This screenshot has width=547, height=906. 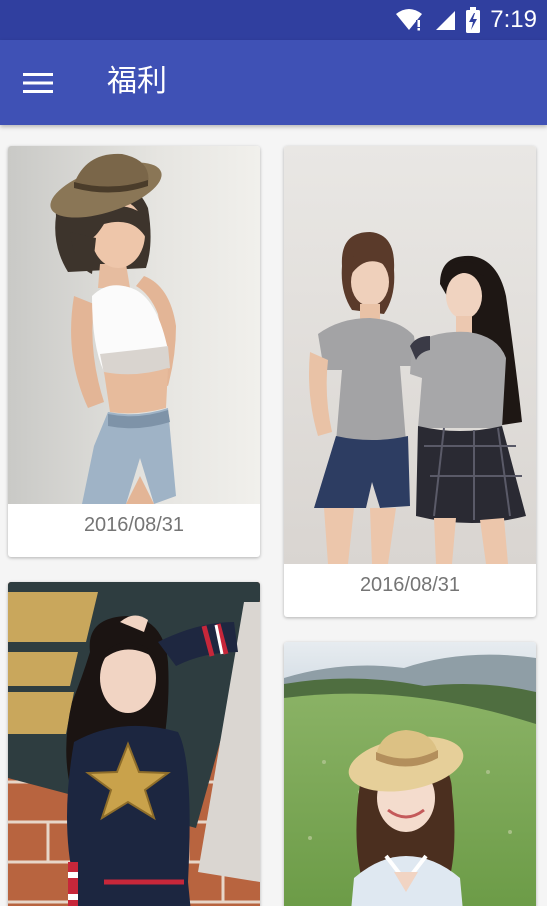 I want to click on battery-charging-icon, so click(x=473, y=20).